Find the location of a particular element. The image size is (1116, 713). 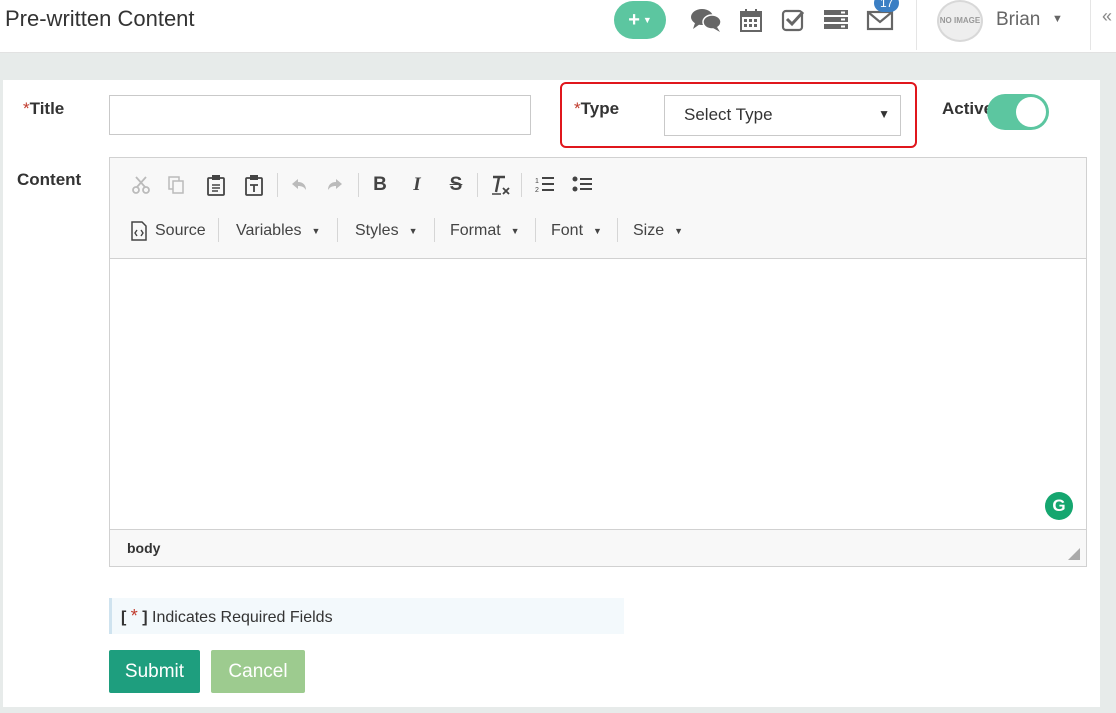

required-fields-note: [ * ] Indicates Required Fields is located at coordinates (366, 616).